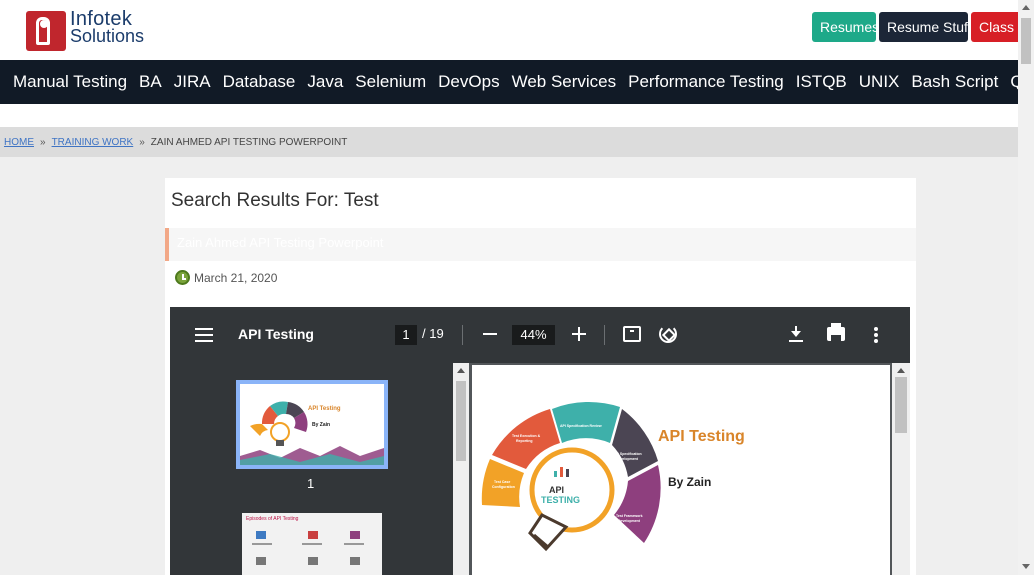 This screenshot has width=1034, height=575. What do you see at coordinates (280, 242) in the screenshot?
I see `post-title-link: Zain Ahmed API Testing Powerpoint` at bounding box center [280, 242].